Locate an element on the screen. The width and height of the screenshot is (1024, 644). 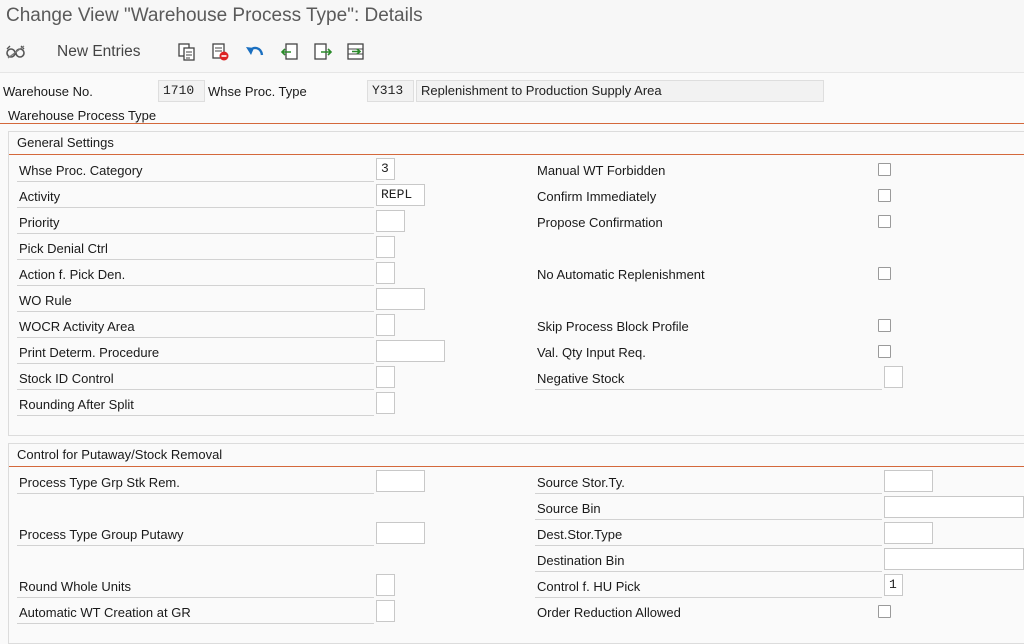
negative-stock-field is located at coordinates (893, 377).